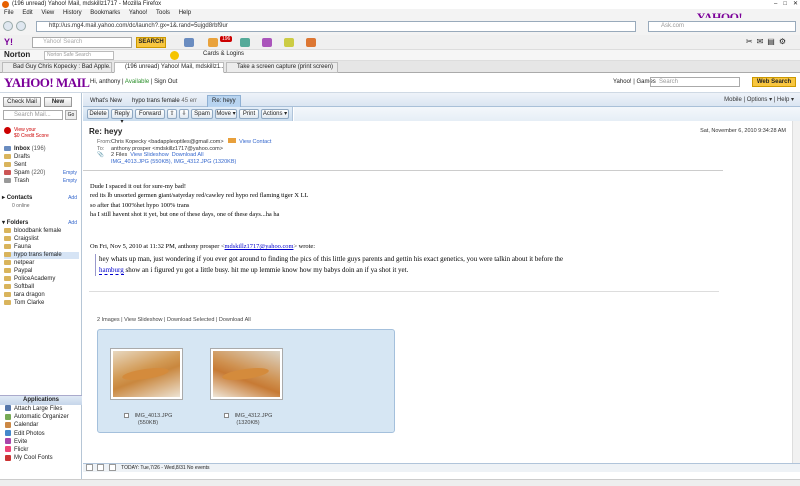  What do you see at coordinates (72, 223) in the screenshot?
I see `add-folder-link: Add` at bounding box center [72, 223].